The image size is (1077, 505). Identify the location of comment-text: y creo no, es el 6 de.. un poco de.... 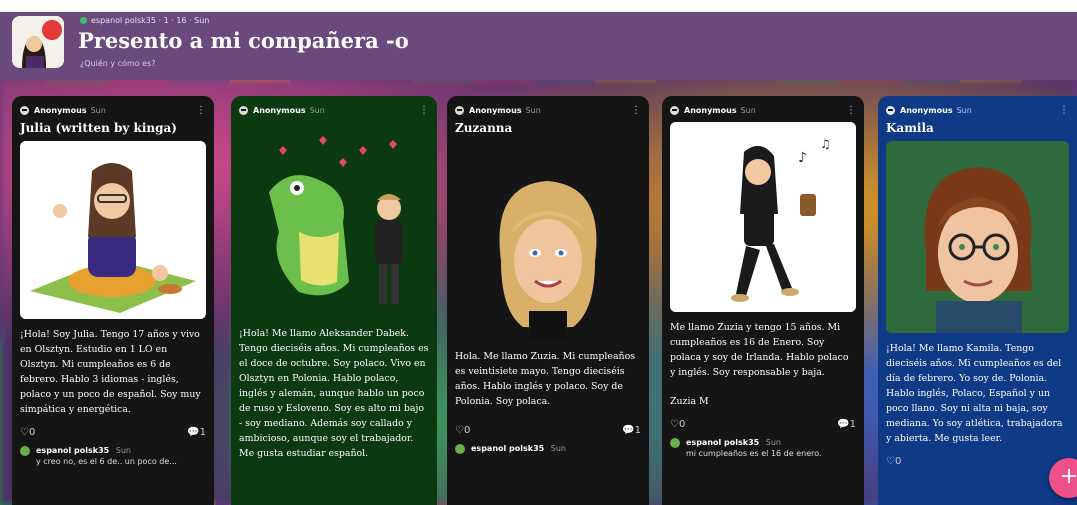
(106, 461).